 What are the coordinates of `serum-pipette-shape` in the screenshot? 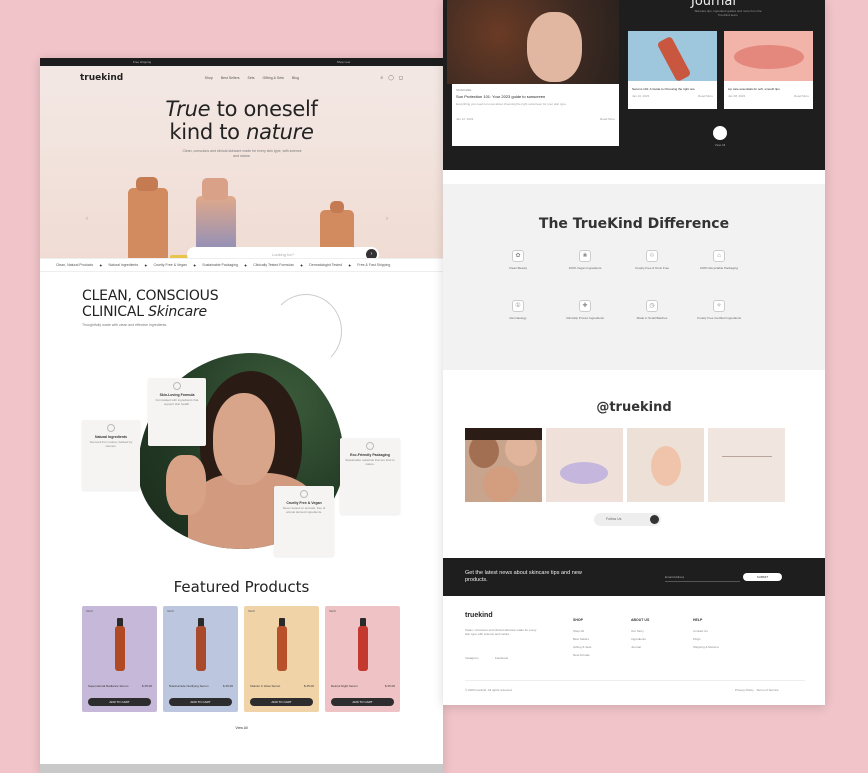 It's located at (674, 58).